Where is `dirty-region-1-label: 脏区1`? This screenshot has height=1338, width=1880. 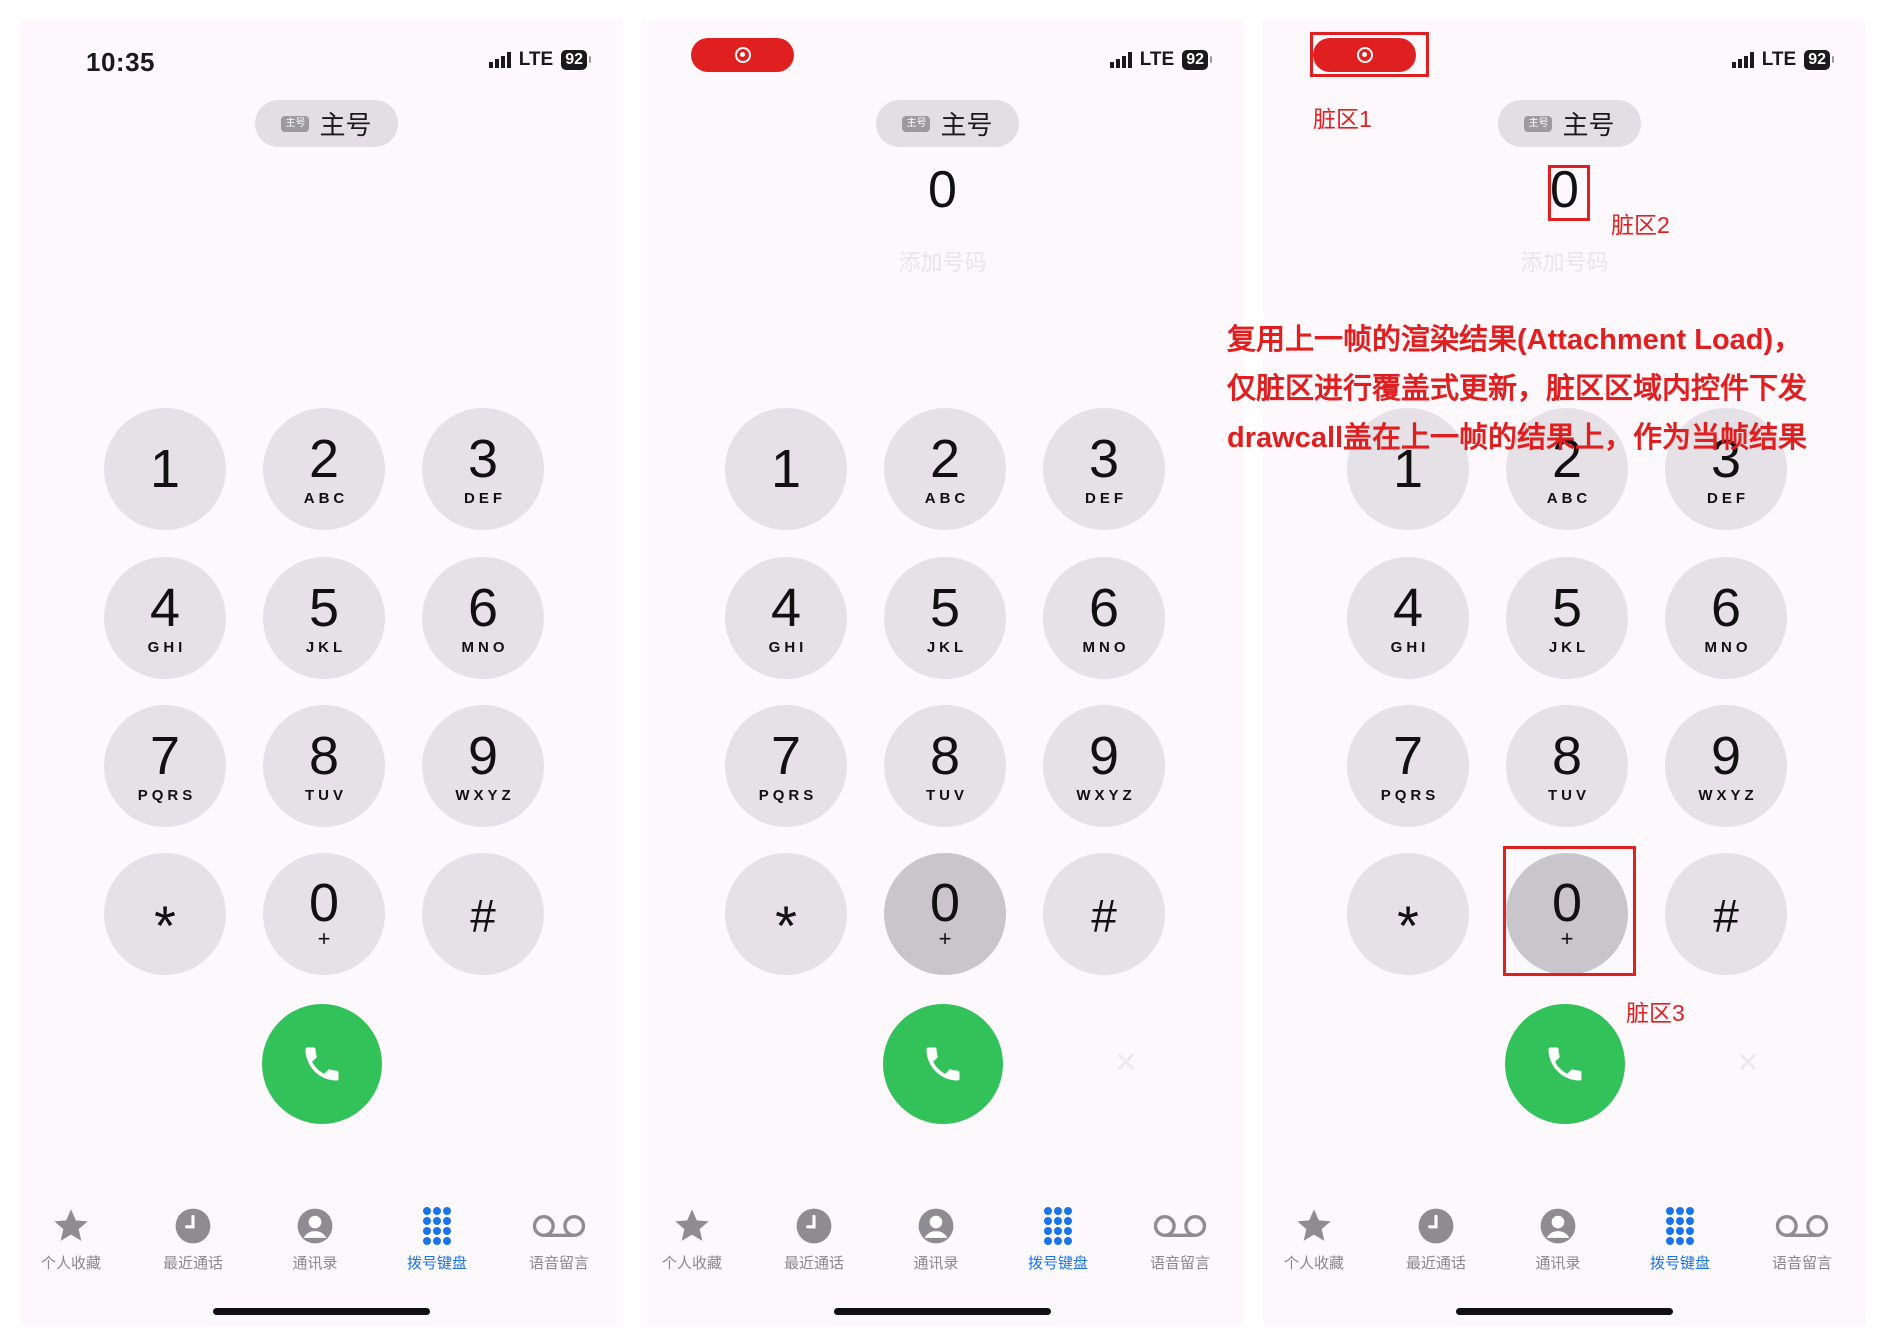
dirty-region-1-label: 脏区1 is located at coordinates (1342, 119).